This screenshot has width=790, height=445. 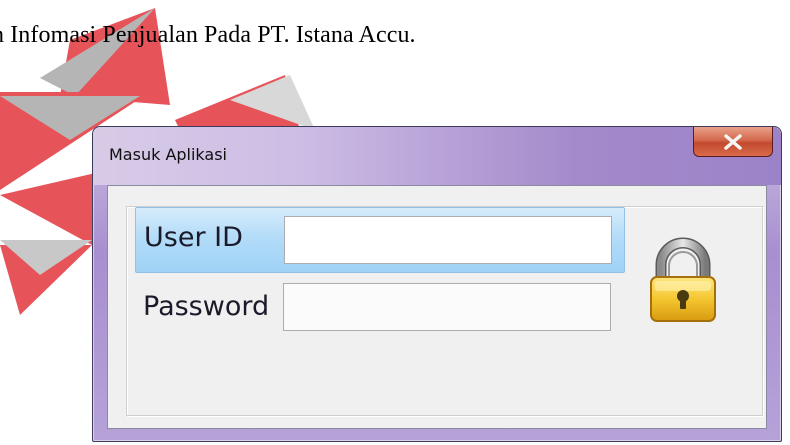 What do you see at coordinates (193, 237) in the screenshot?
I see `user-id-label: User ID` at bounding box center [193, 237].